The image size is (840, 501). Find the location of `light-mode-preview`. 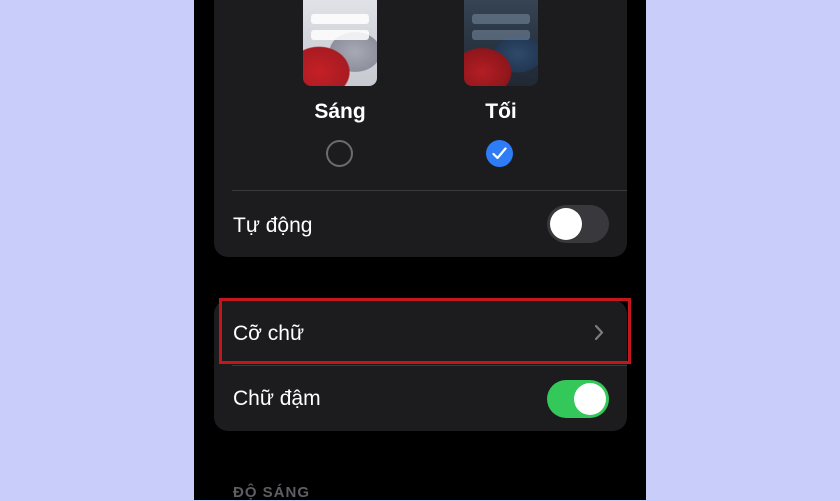

light-mode-preview is located at coordinates (340, 43).